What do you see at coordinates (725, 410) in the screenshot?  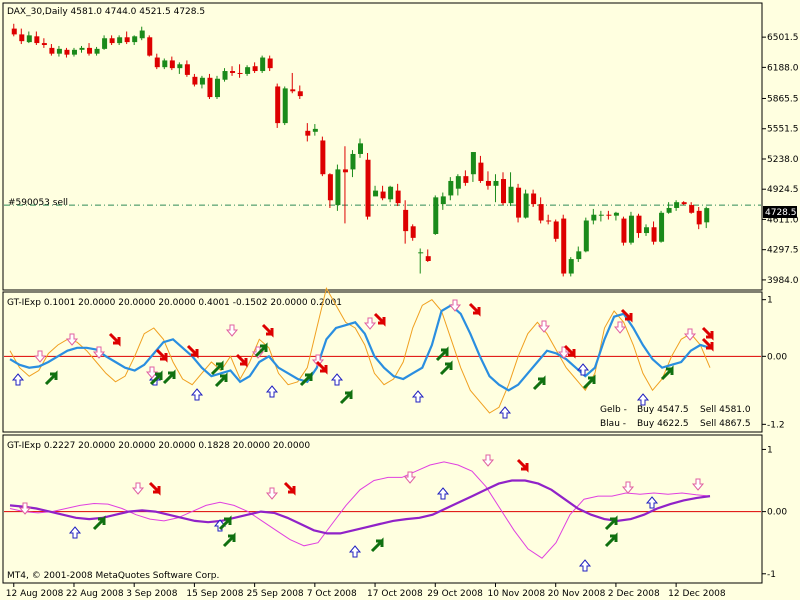 I see `legend-gelb-sell: Sell 4581.0` at bounding box center [725, 410].